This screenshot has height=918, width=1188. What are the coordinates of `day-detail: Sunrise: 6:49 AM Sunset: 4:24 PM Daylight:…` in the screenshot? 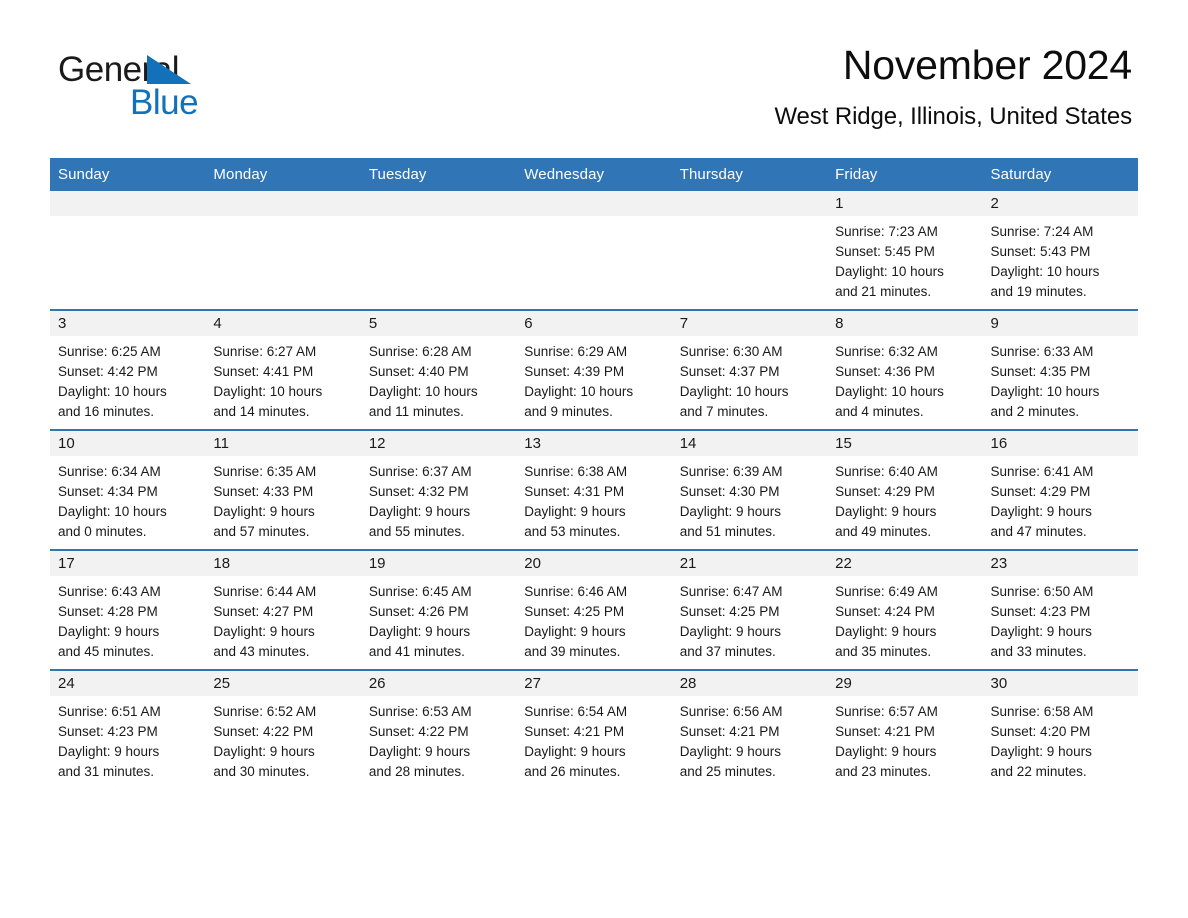 It's located at (904, 619).